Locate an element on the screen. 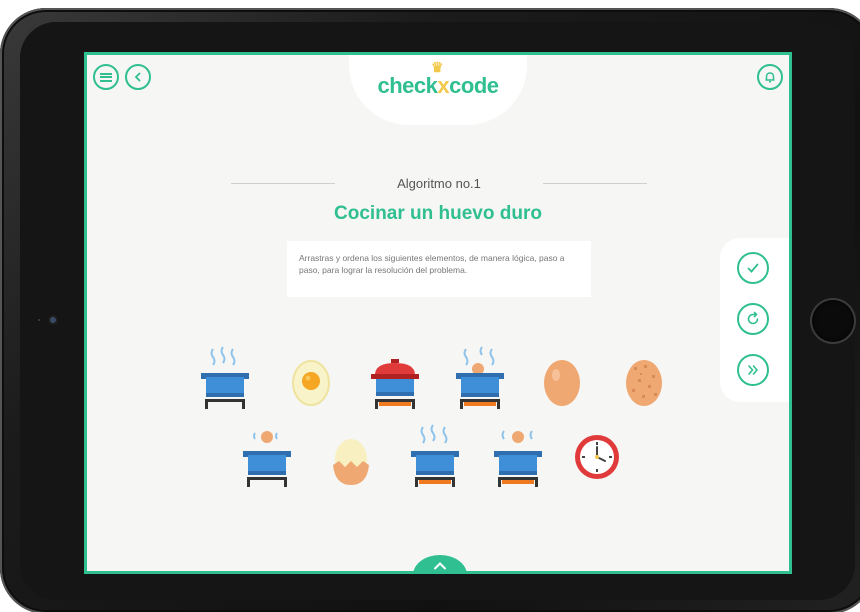  divider-left is located at coordinates (283, 183).